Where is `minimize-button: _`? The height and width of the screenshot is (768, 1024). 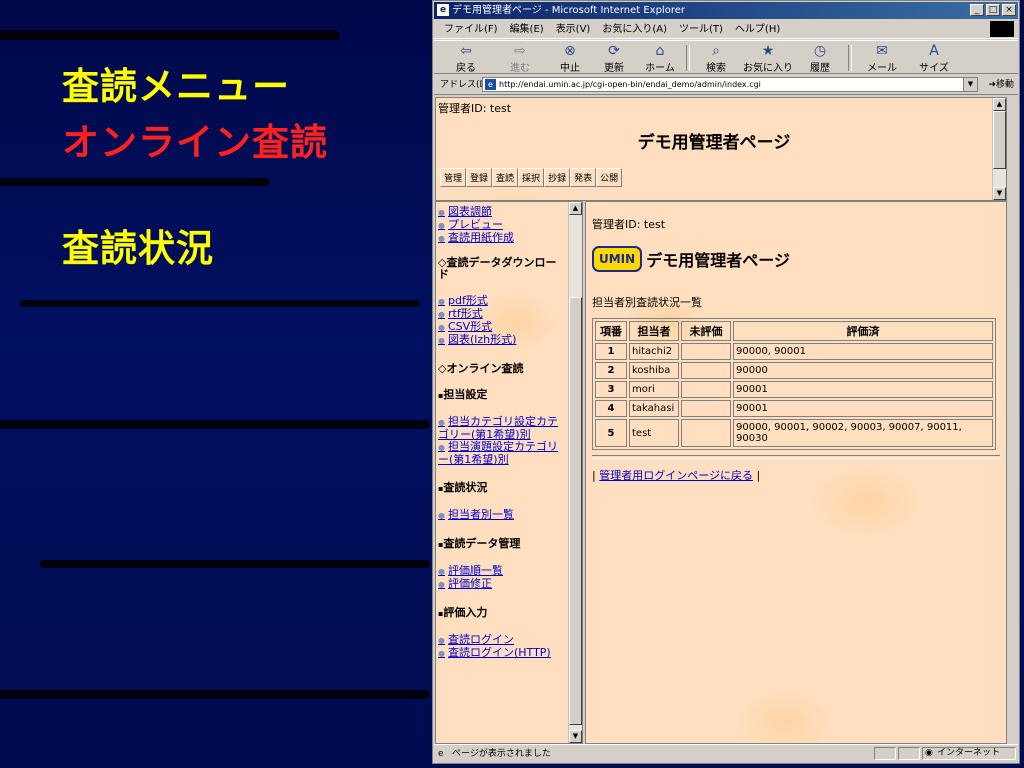
minimize-button: _ is located at coordinates (977, 10).